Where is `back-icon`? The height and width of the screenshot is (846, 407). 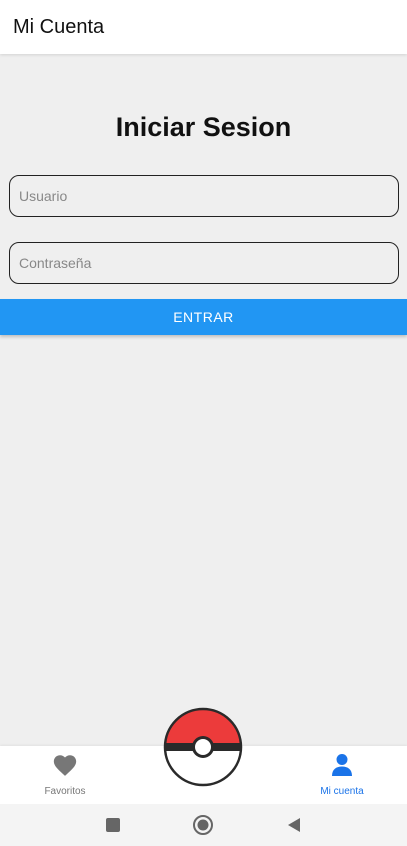 back-icon is located at coordinates (294, 825).